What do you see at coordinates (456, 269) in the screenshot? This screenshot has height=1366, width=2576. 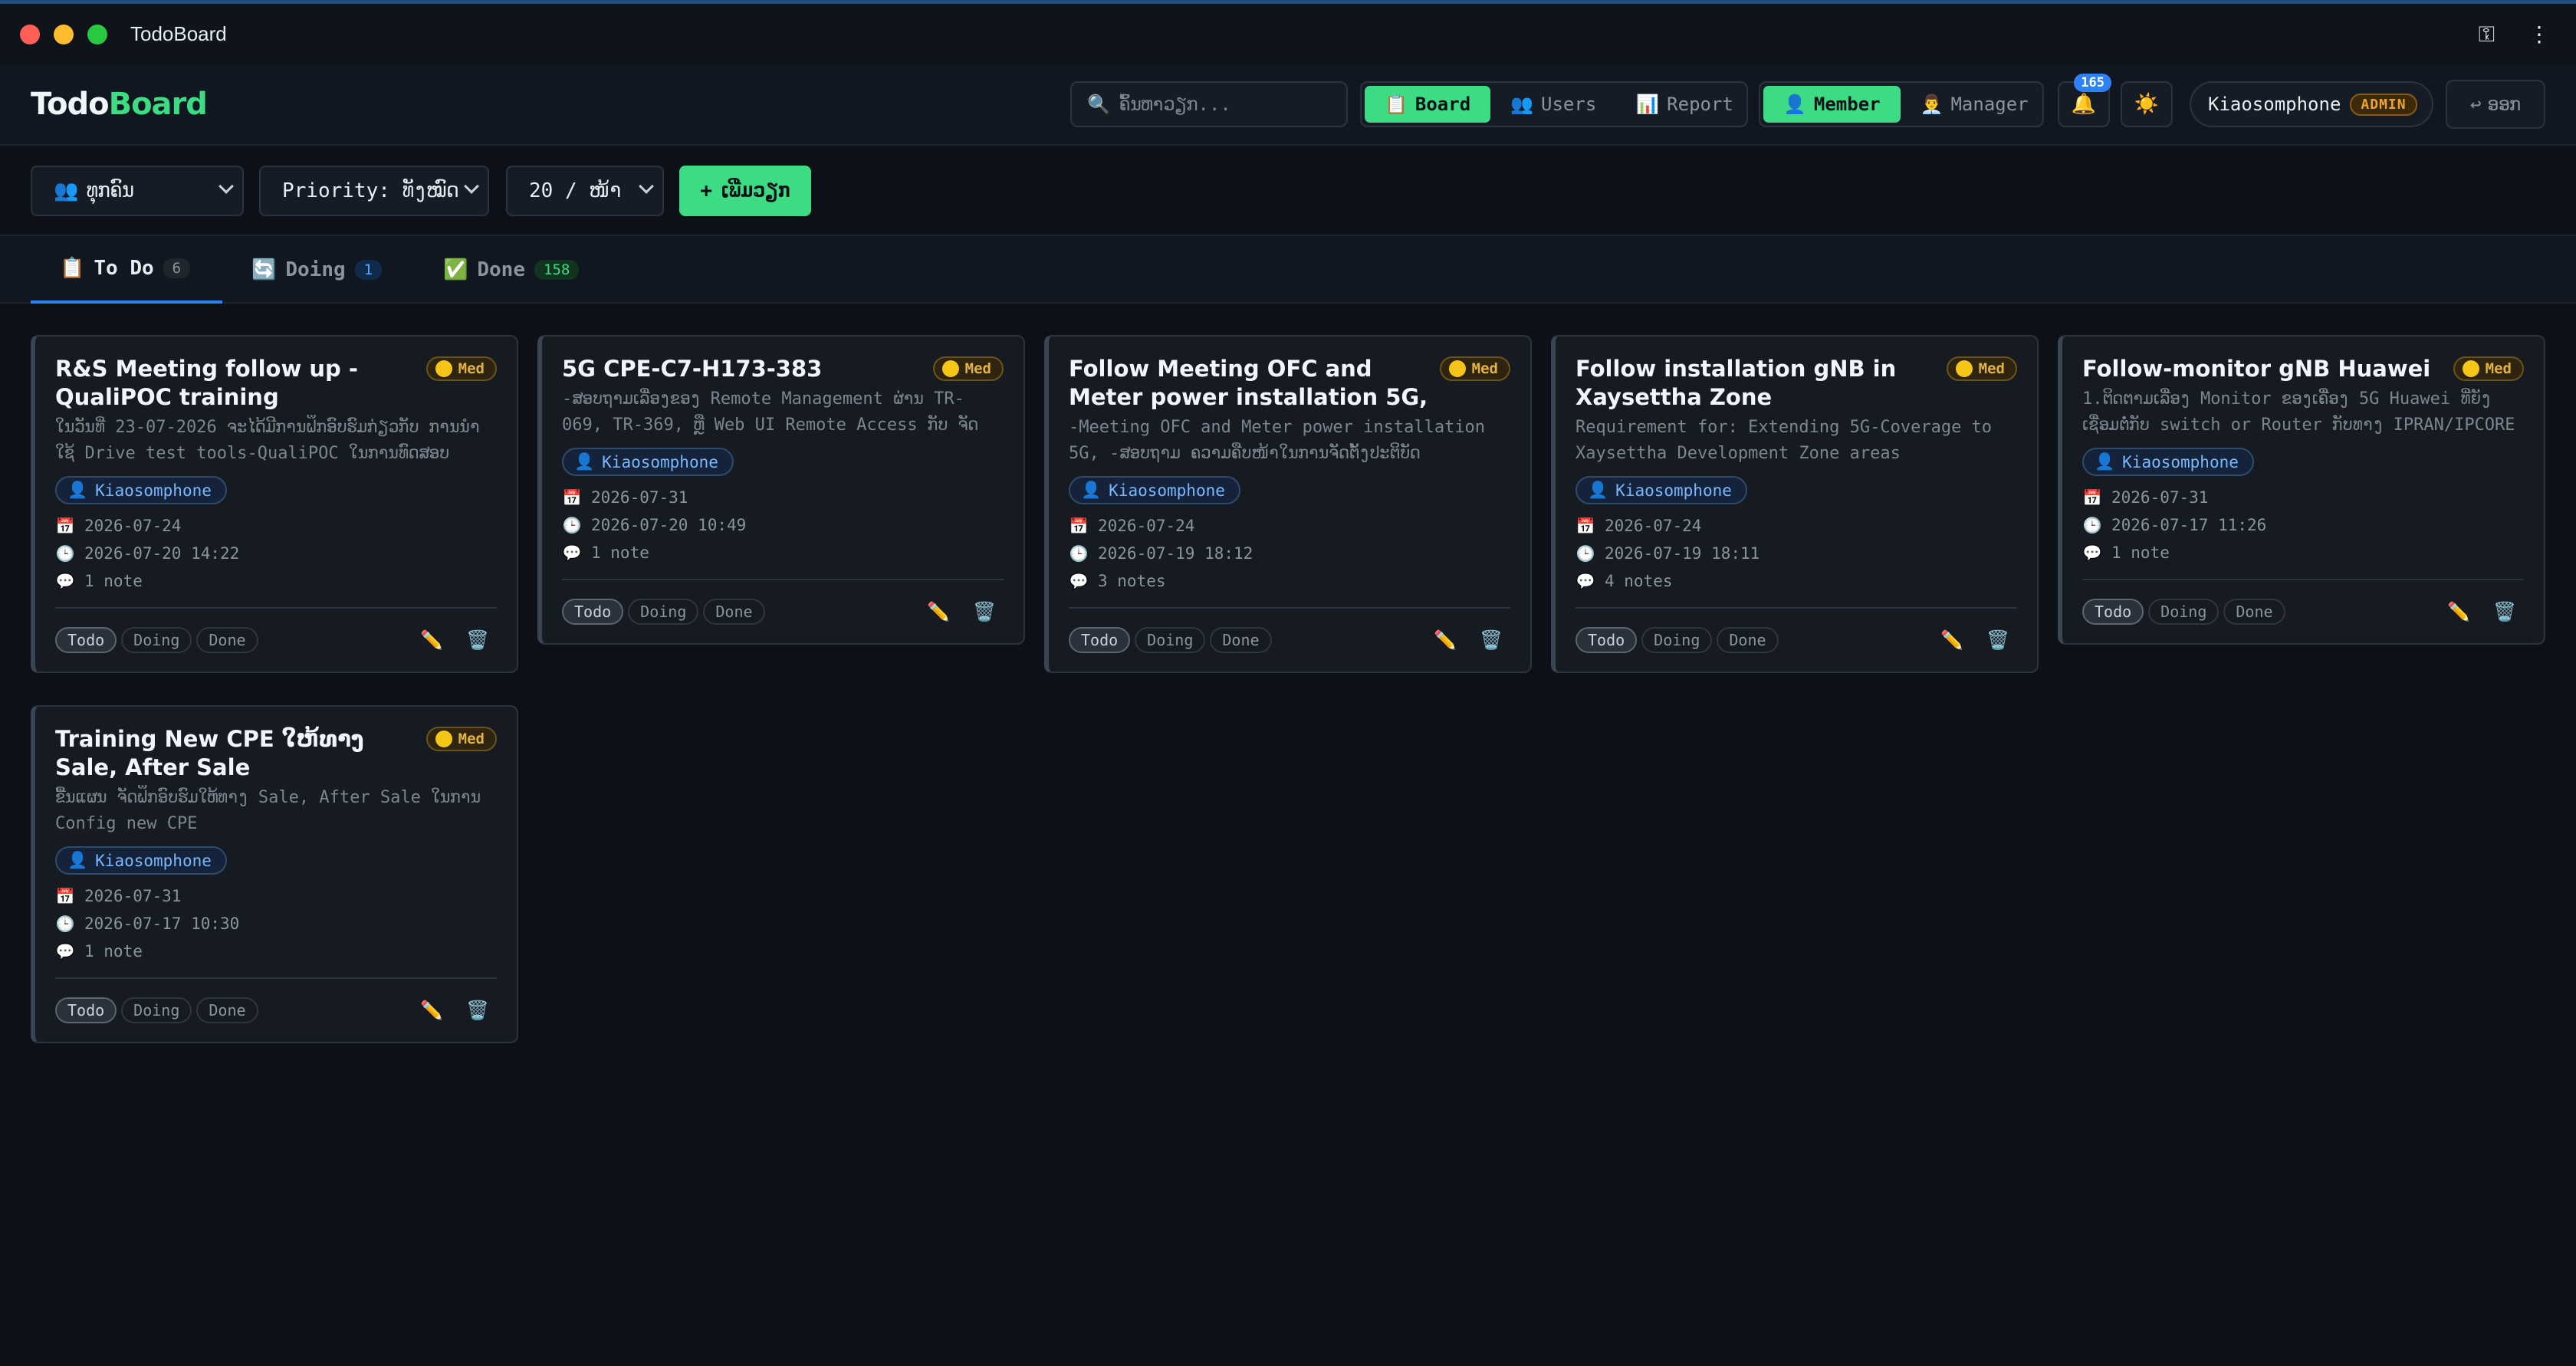 I see `check-icon: ✅` at bounding box center [456, 269].